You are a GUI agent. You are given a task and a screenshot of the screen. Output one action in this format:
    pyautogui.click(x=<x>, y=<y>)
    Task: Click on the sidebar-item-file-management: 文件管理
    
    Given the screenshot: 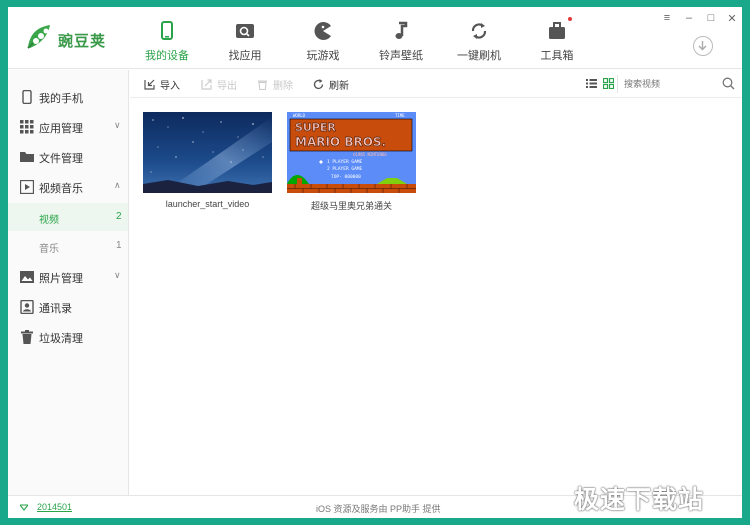 What is the action you would take?
    pyautogui.click(x=68, y=157)
    